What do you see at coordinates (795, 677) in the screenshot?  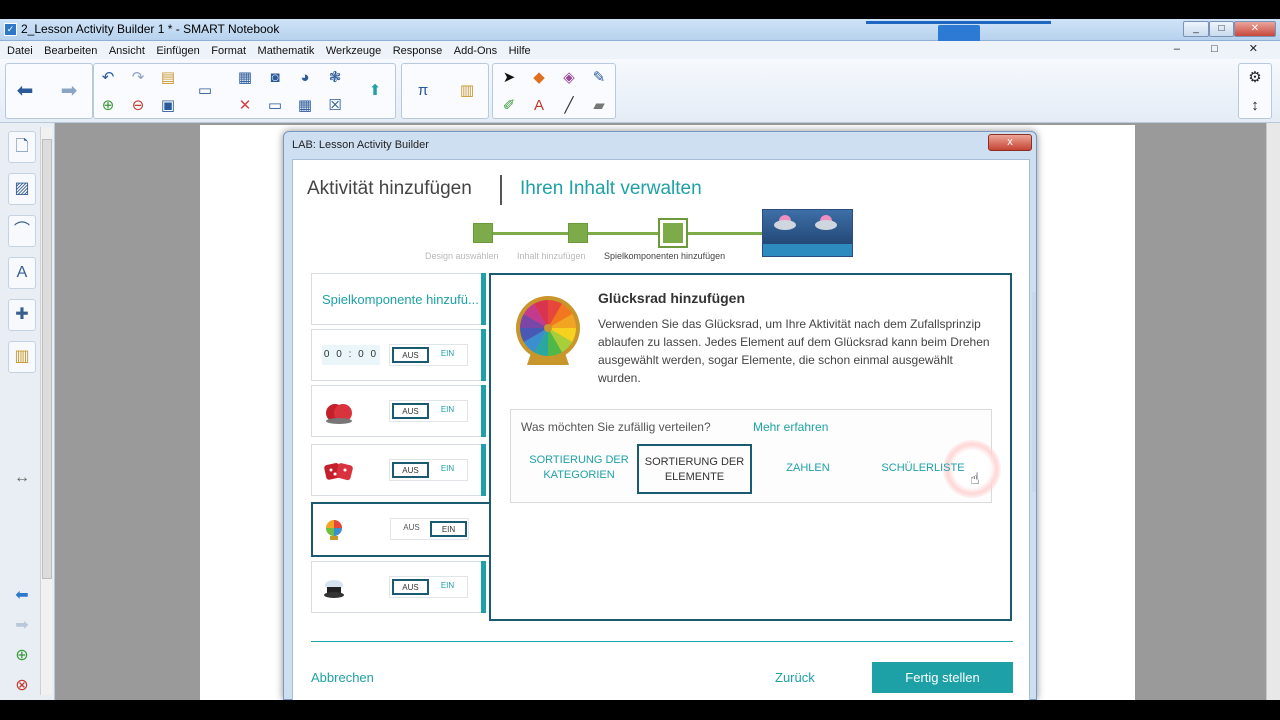 I see `back-button: Zurück` at bounding box center [795, 677].